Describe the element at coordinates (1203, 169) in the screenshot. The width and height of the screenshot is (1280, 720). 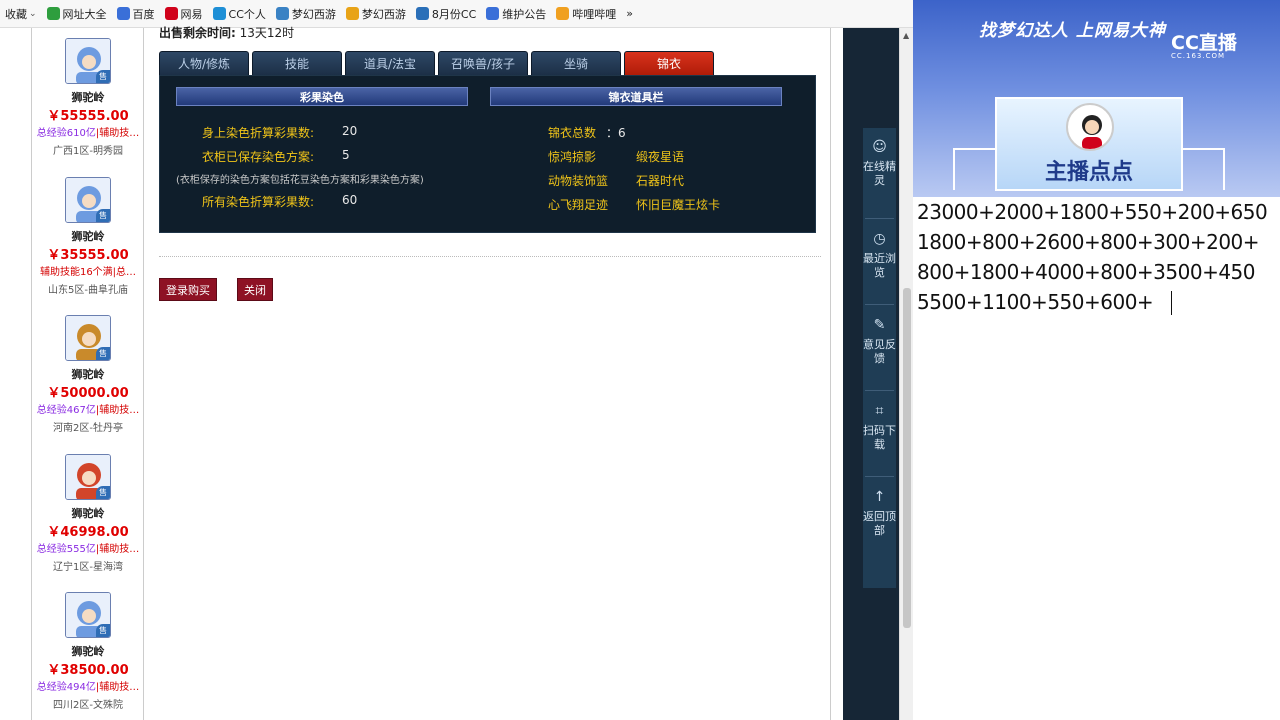
I see `card-frame-right` at that location.